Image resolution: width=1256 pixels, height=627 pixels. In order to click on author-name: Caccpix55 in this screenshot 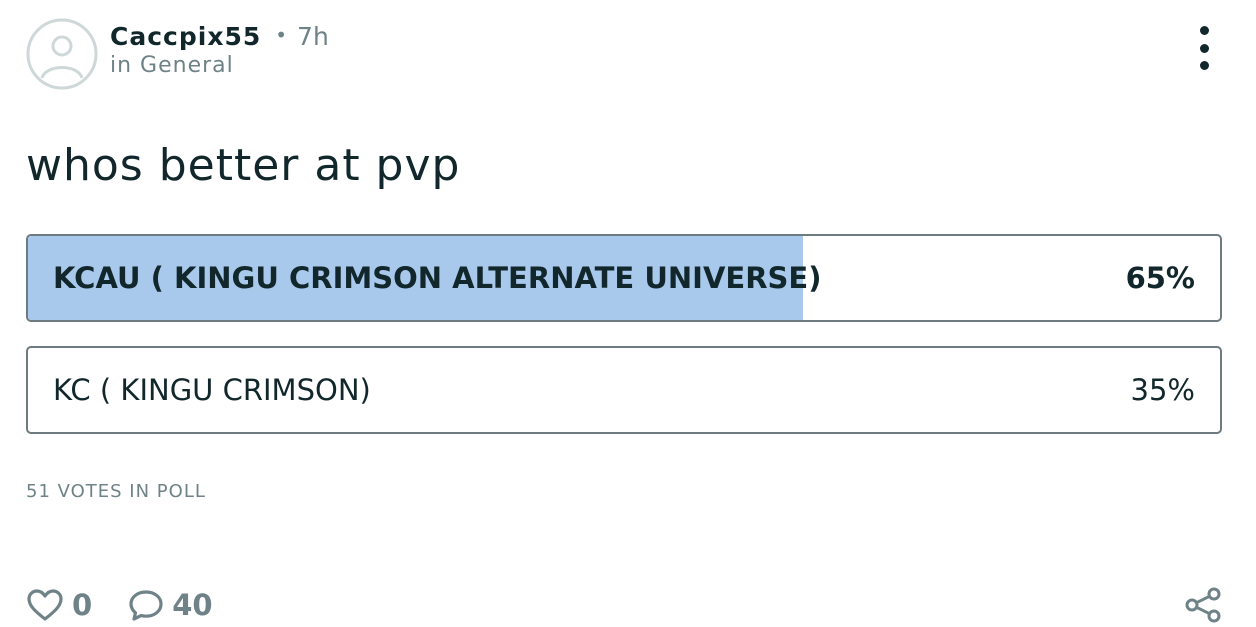, I will do `click(185, 36)`.